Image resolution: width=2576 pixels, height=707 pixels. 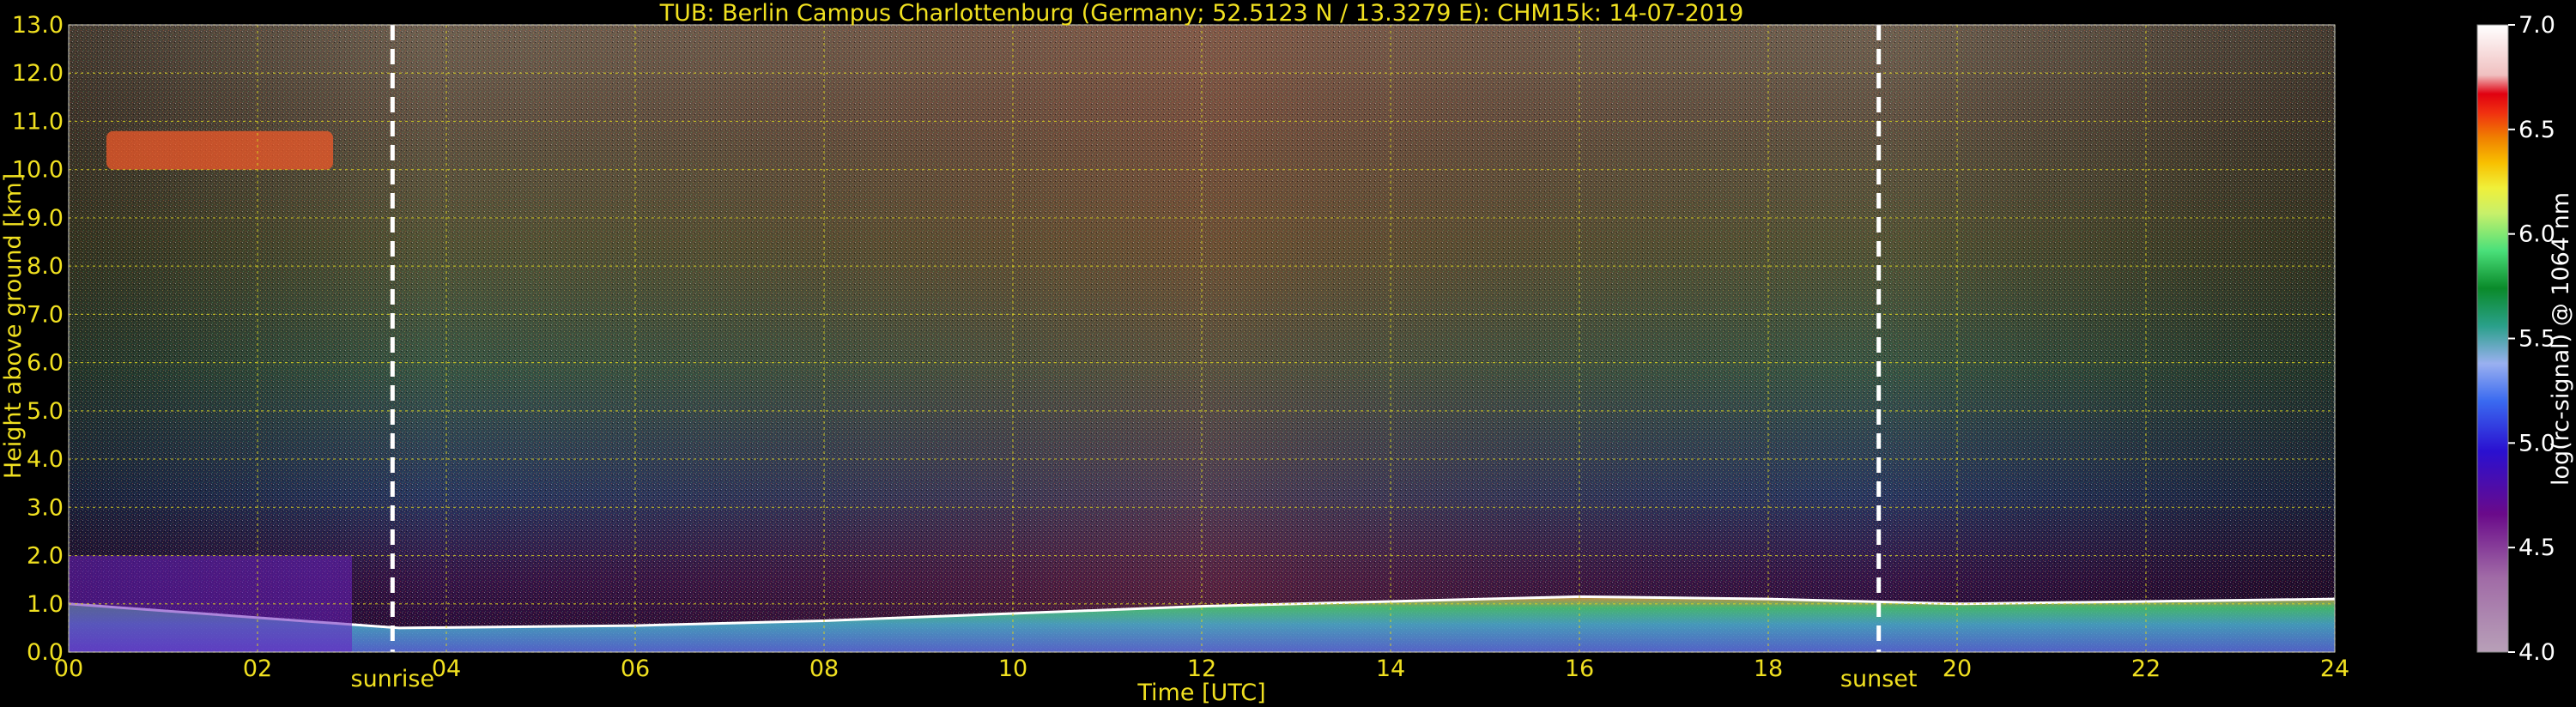 What do you see at coordinates (1957, 669) in the screenshot?
I see `x-tick-label: 20` at bounding box center [1957, 669].